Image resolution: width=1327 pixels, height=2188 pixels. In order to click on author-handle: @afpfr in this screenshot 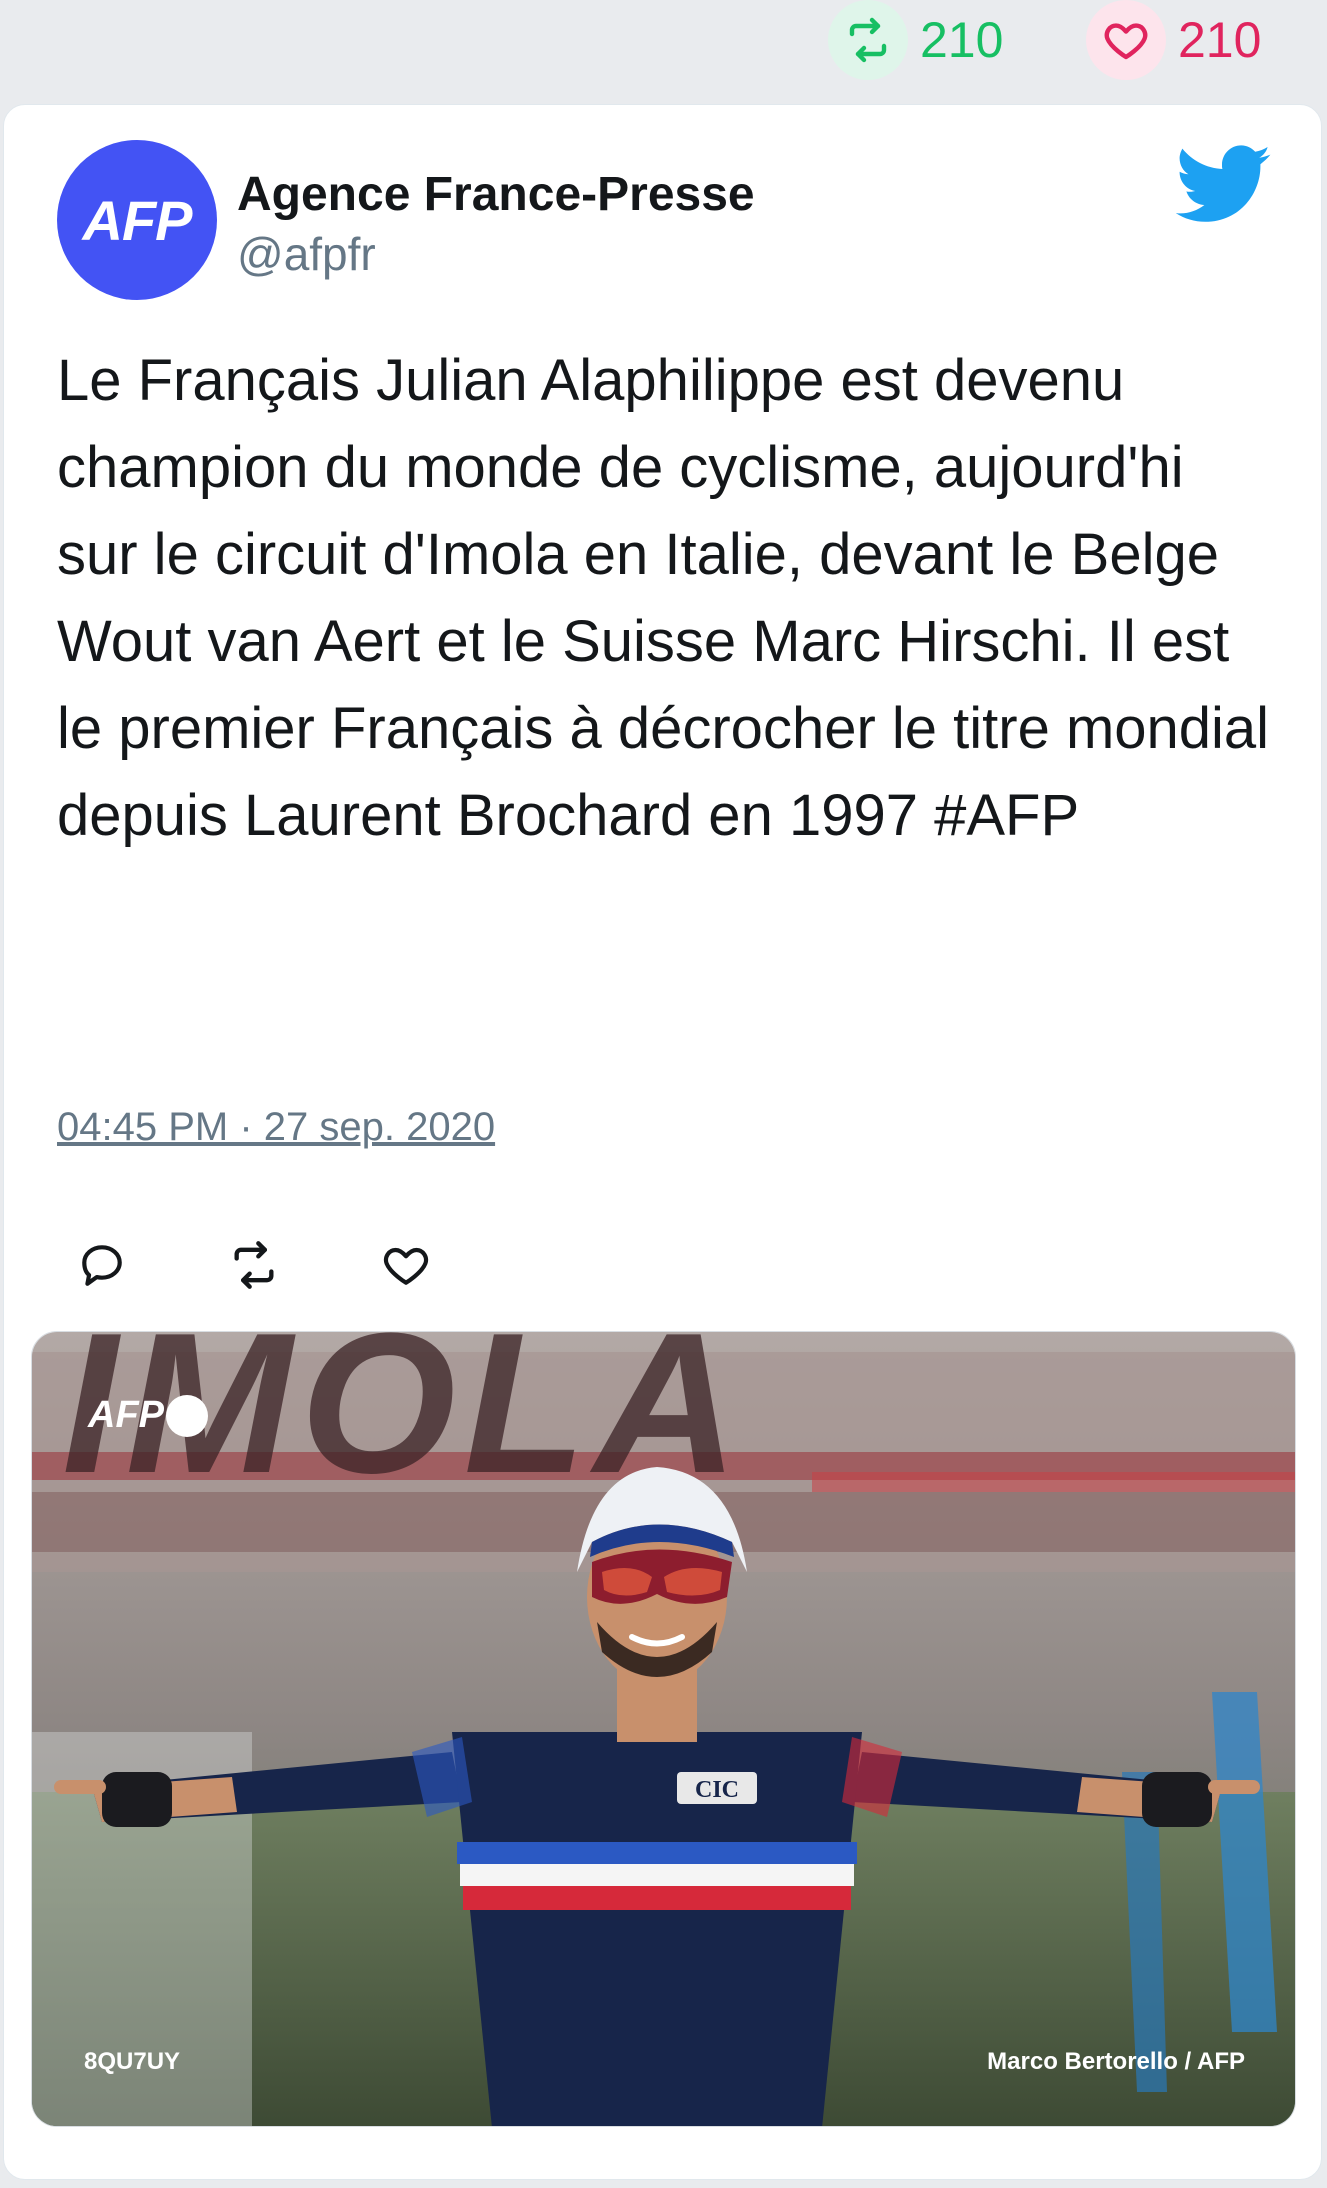, I will do `click(306, 254)`.